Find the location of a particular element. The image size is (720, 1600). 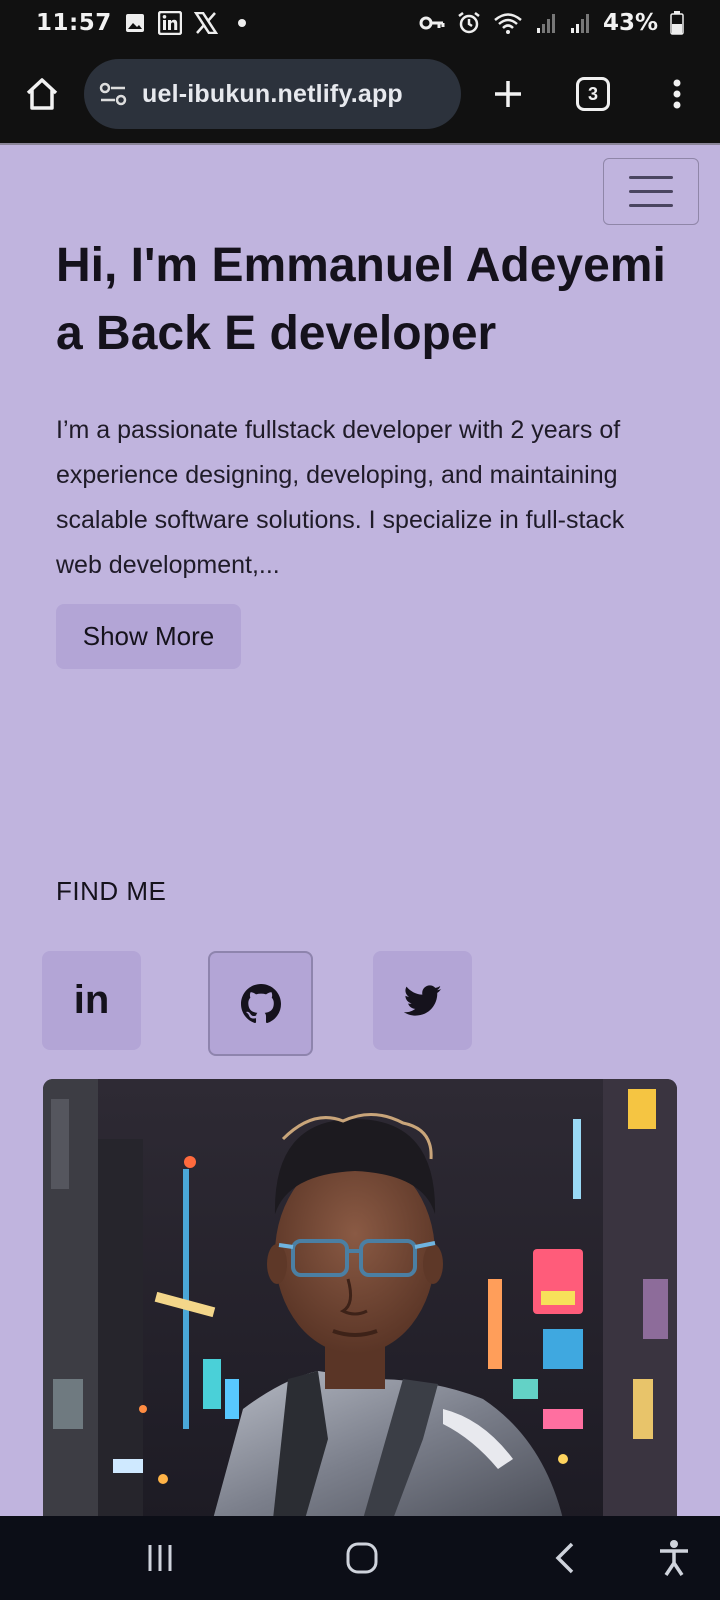

recents-button is located at coordinates (160, 1558).